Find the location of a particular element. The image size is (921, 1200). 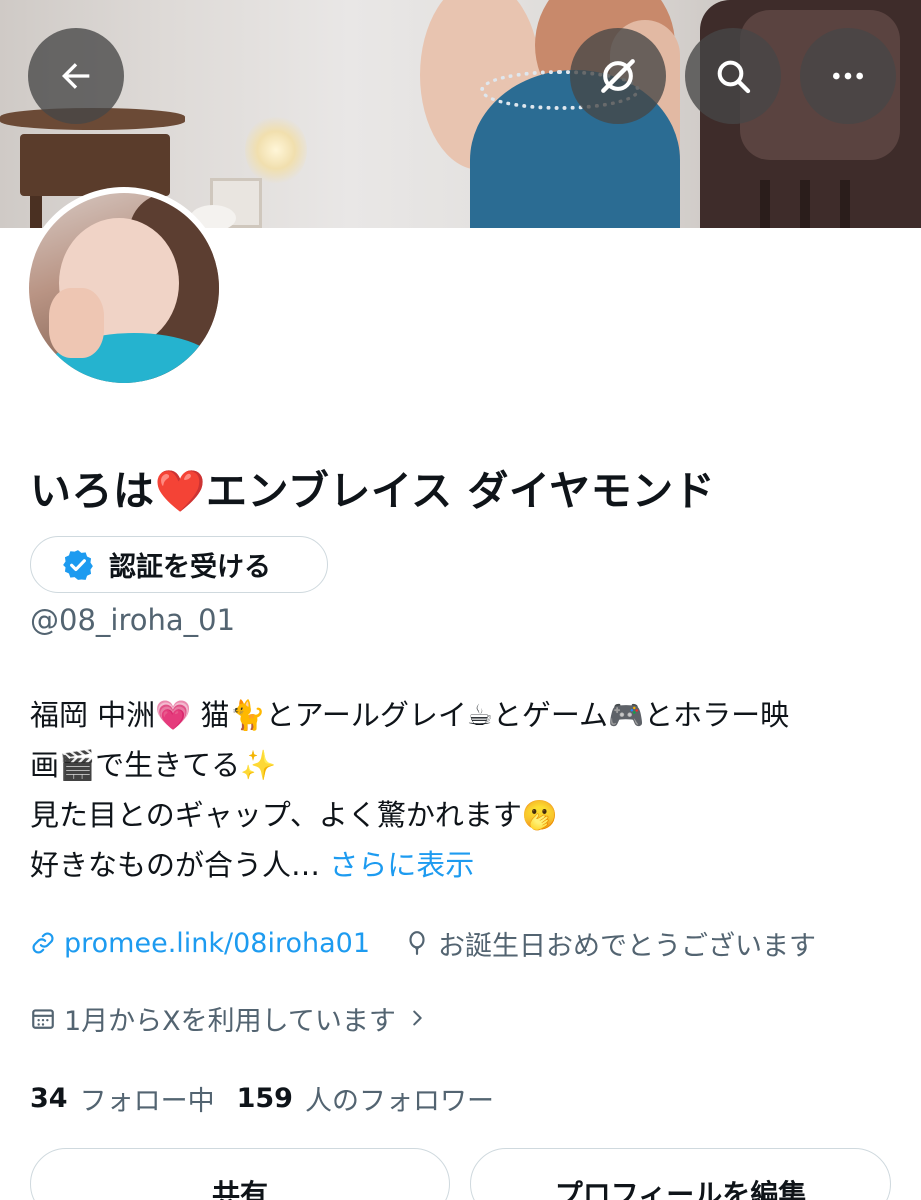

followers-count: 159 is located at coordinates (264, 1098).